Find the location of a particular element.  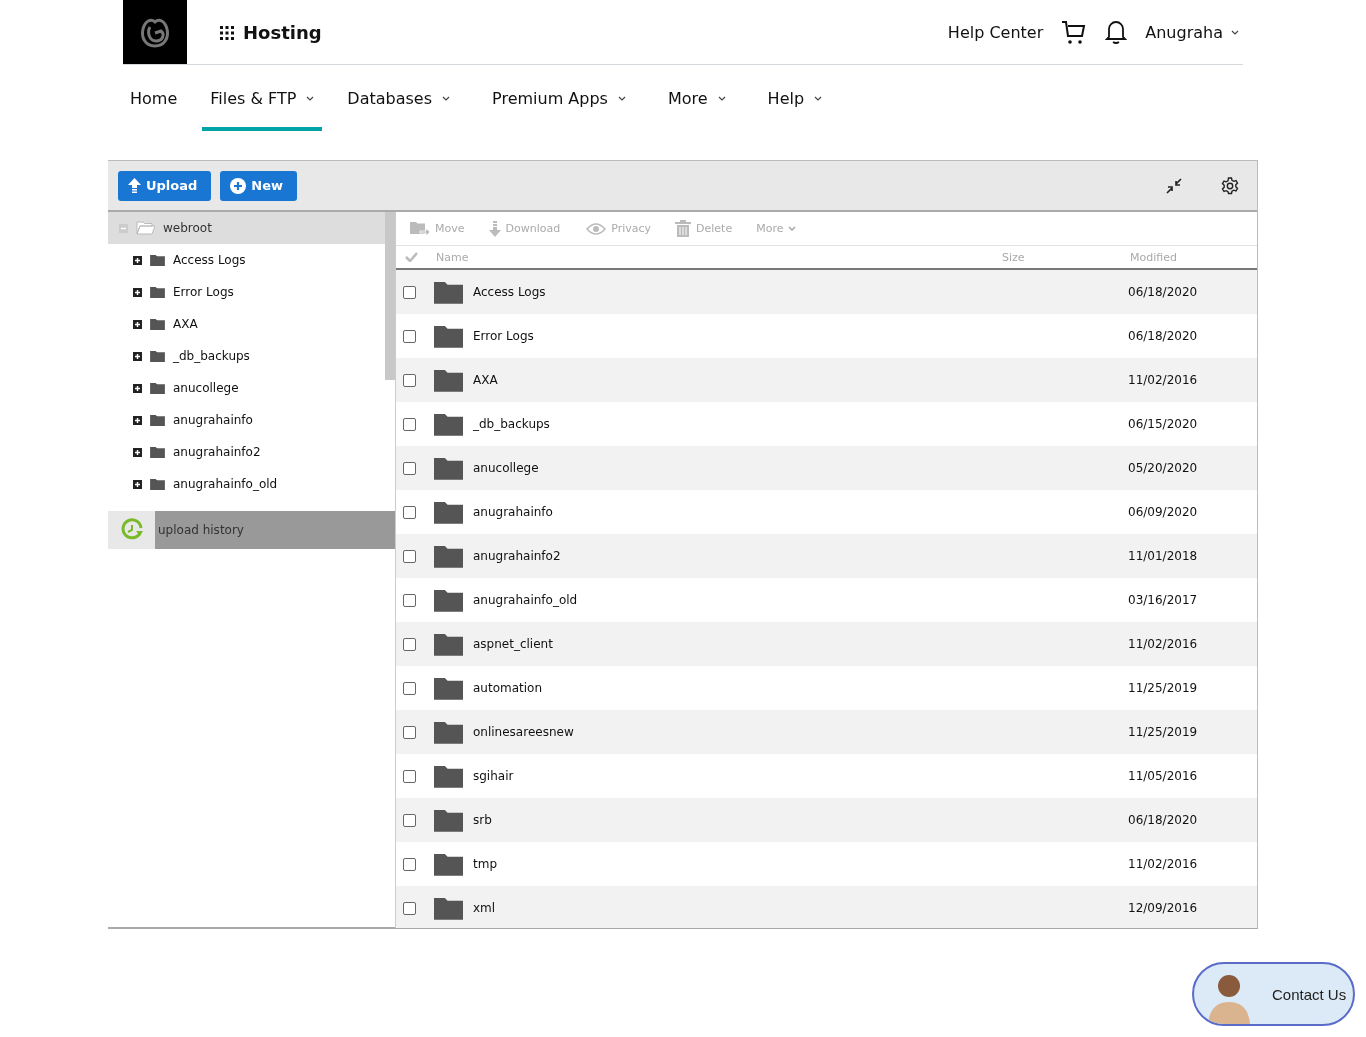

nav-tab: Help is located at coordinates (795, 98).